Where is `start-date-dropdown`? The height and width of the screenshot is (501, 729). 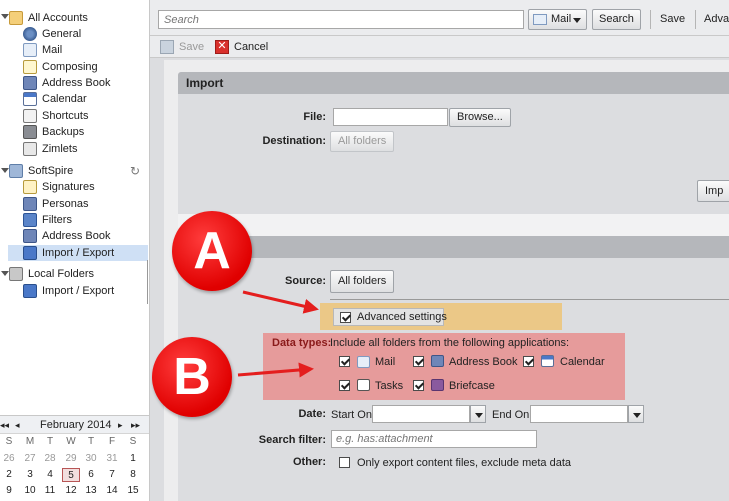
start-date-dropdown is located at coordinates (478, 414).